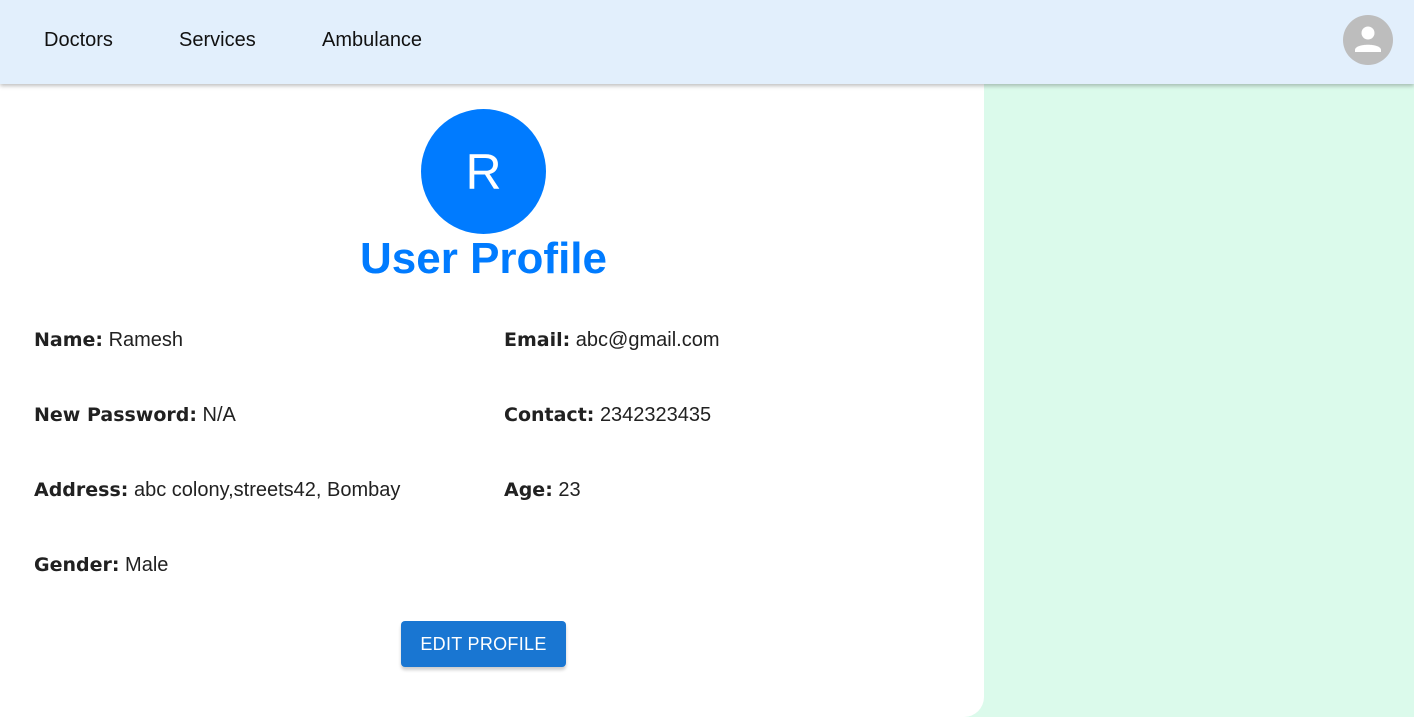 Image resolution: width=1414 pixels, height=717 pixels. What do you see at coordinates (372, 40) in the screenshot?
I see `nav-link-ambulance: Ambulance` at bounding box center [372, 40].